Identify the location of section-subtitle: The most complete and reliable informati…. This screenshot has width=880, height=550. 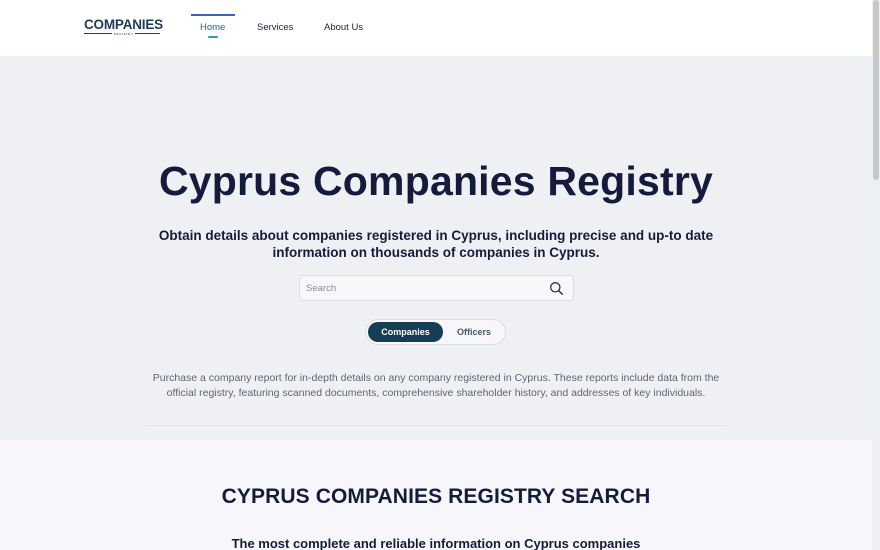
(436, 543).